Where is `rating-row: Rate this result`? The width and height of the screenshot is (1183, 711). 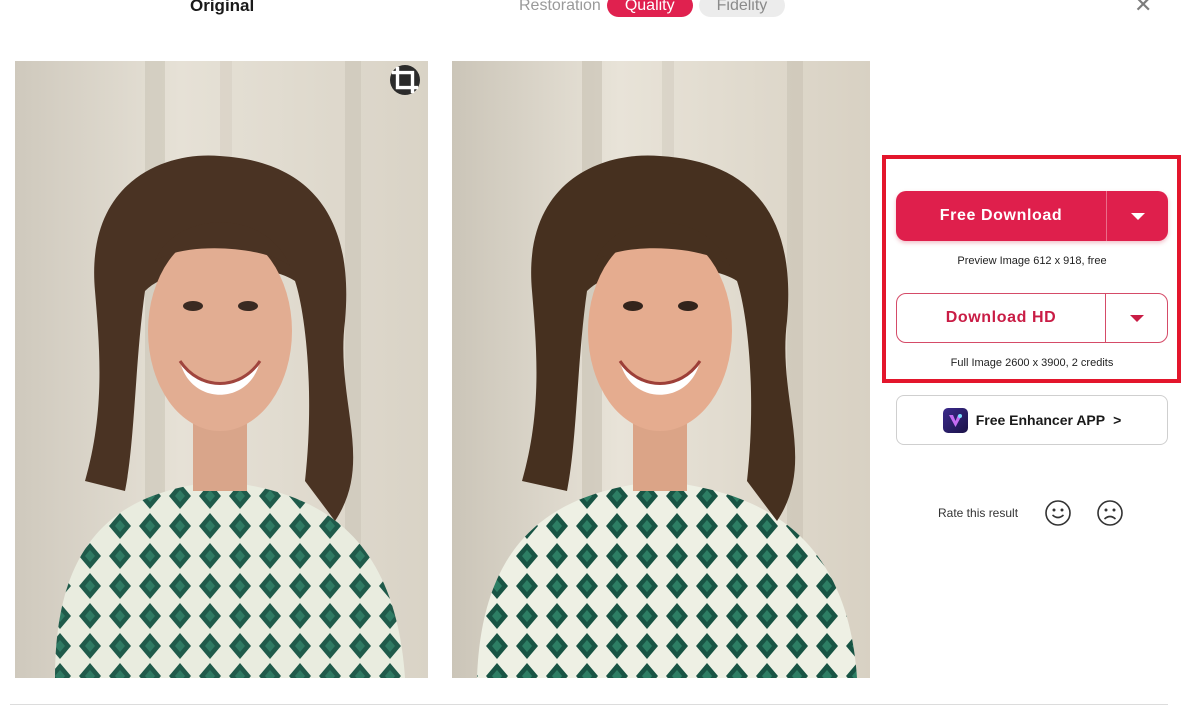
rating-row: Rate this result is located at coordinates (1043, 513).